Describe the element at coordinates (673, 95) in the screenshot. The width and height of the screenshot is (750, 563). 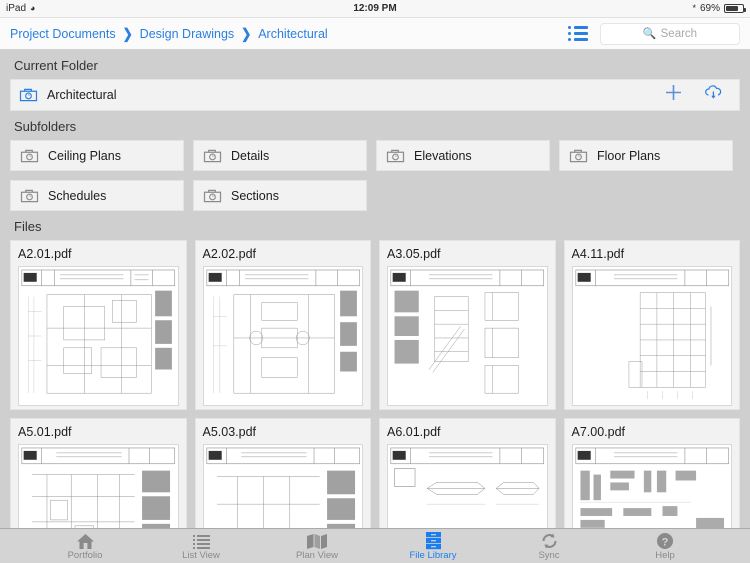
I see `plus-icon` at that location.